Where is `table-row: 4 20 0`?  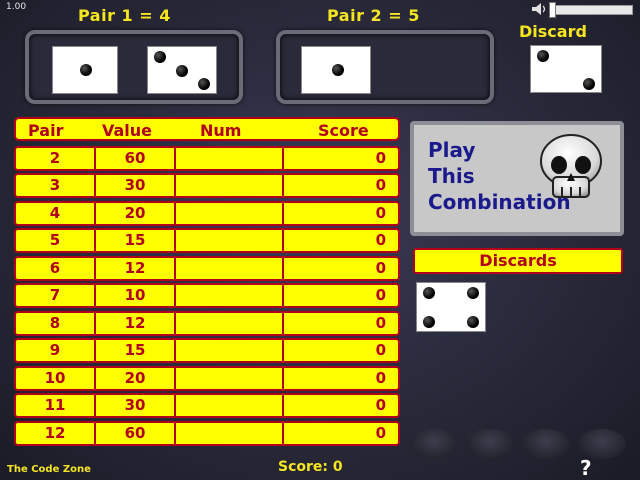
table-row: 4 20 0 is located at coordinates (207, 213).